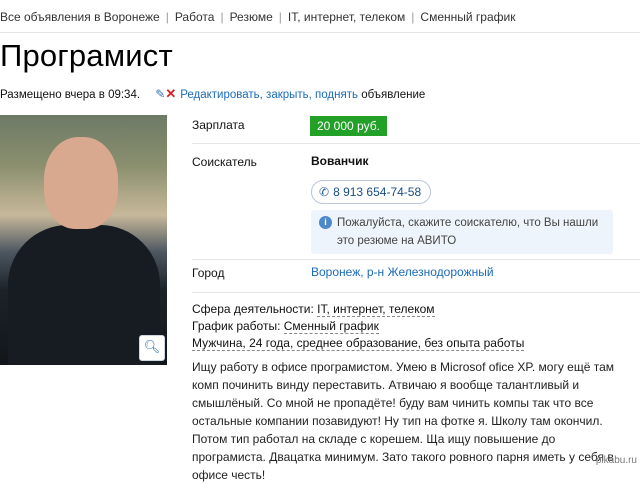 The width and height of the screenshot is (640, 484). What do you see at coordinates (152, 348) in the screenshot?
I see `magnifier-icon: 🔍︎` at bounding box center [152, 348].